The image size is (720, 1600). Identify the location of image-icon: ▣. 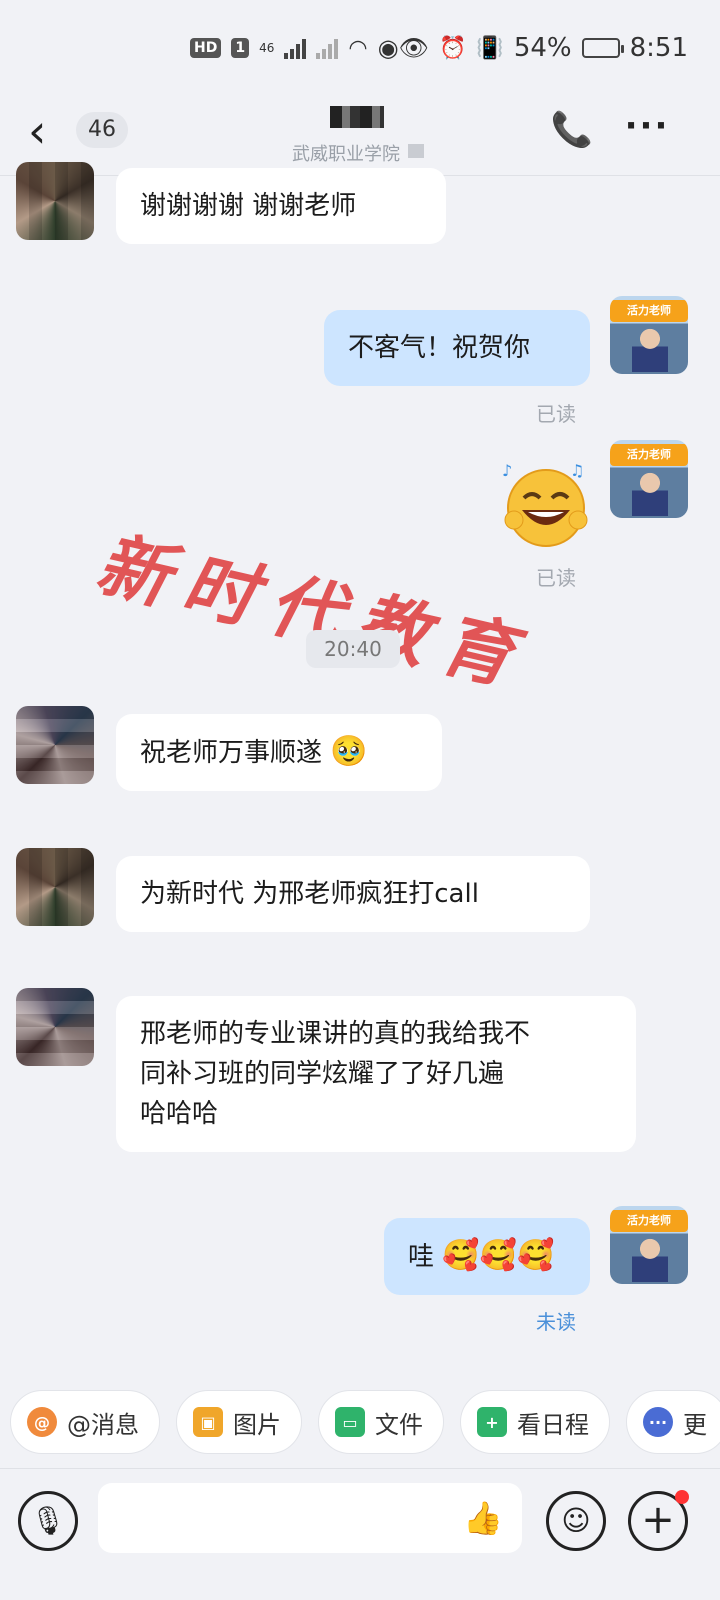
(208, 1422).